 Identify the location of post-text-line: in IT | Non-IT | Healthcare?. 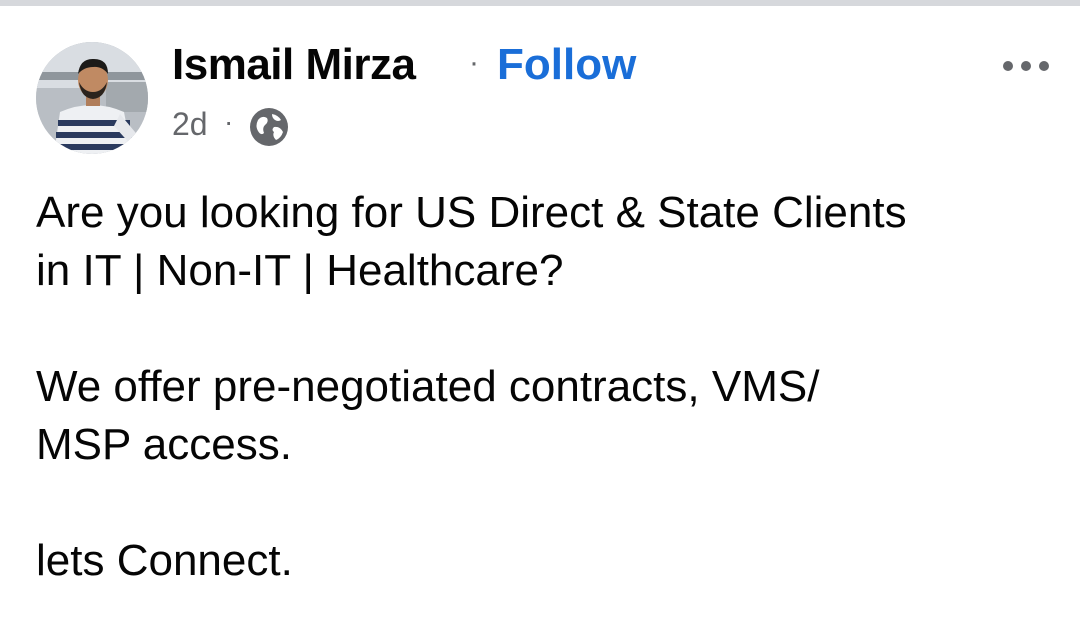
(300, 270).